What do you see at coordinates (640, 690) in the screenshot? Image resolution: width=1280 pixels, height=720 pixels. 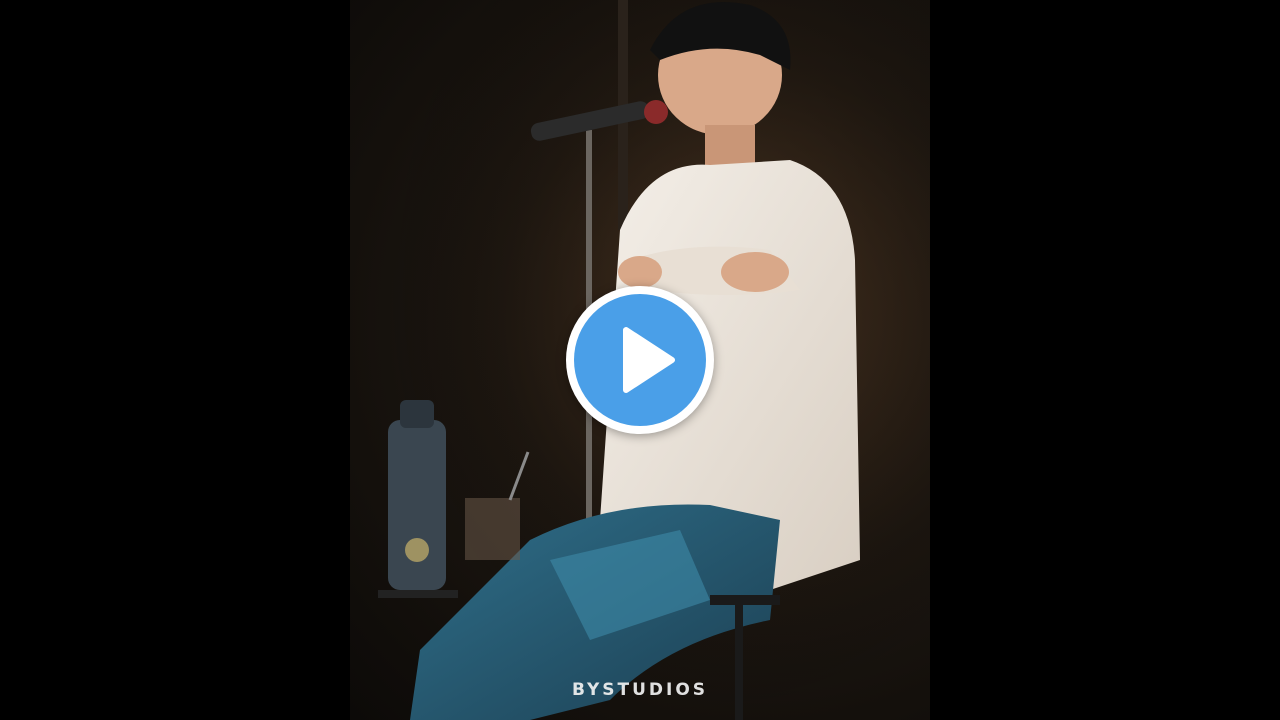 I see `watermark-text: BYSTUDIOS` at bounding box center [640, 690].